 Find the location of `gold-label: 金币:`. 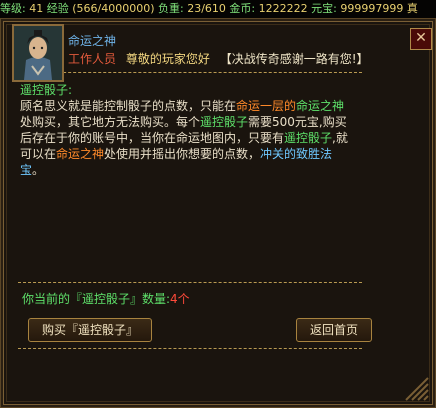

gold-label: 金币: is located at coordinates (242, 8).